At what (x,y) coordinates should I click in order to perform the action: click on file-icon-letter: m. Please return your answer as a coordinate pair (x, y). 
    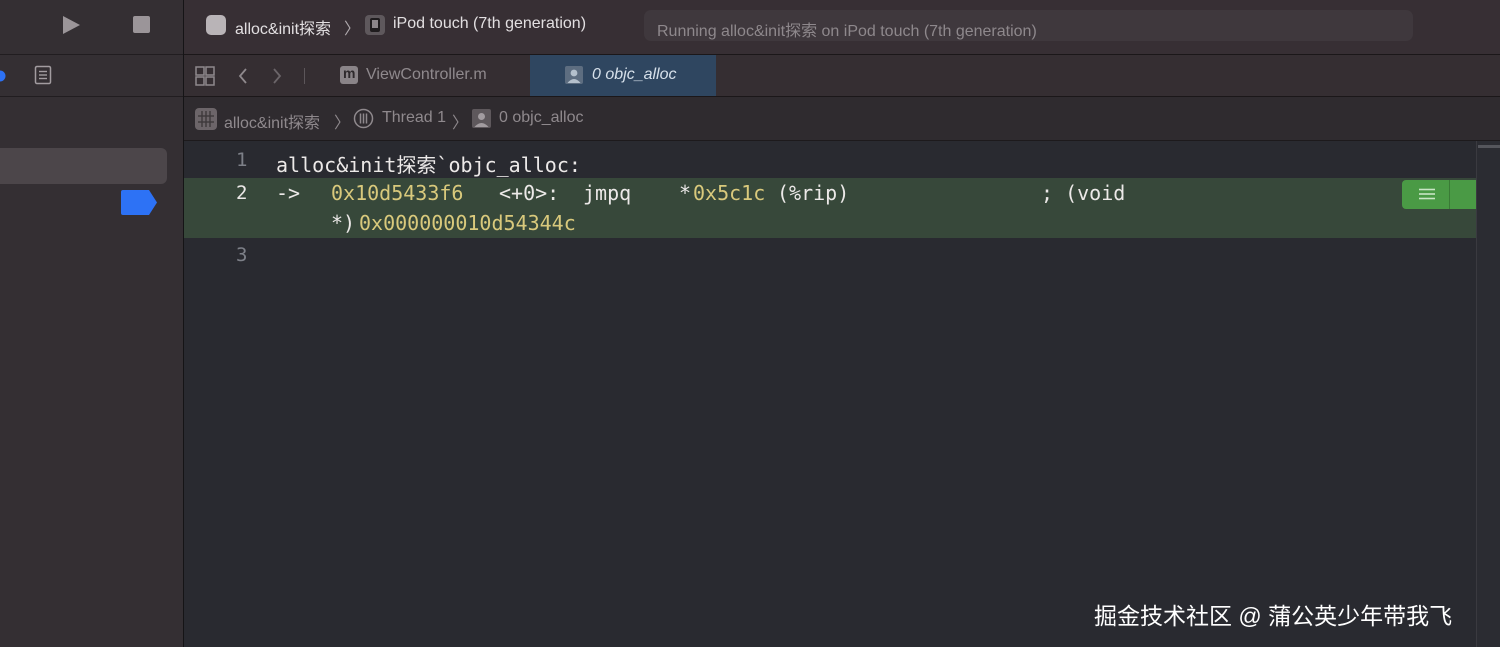
    Looking at the image, I should click on (349, 73).